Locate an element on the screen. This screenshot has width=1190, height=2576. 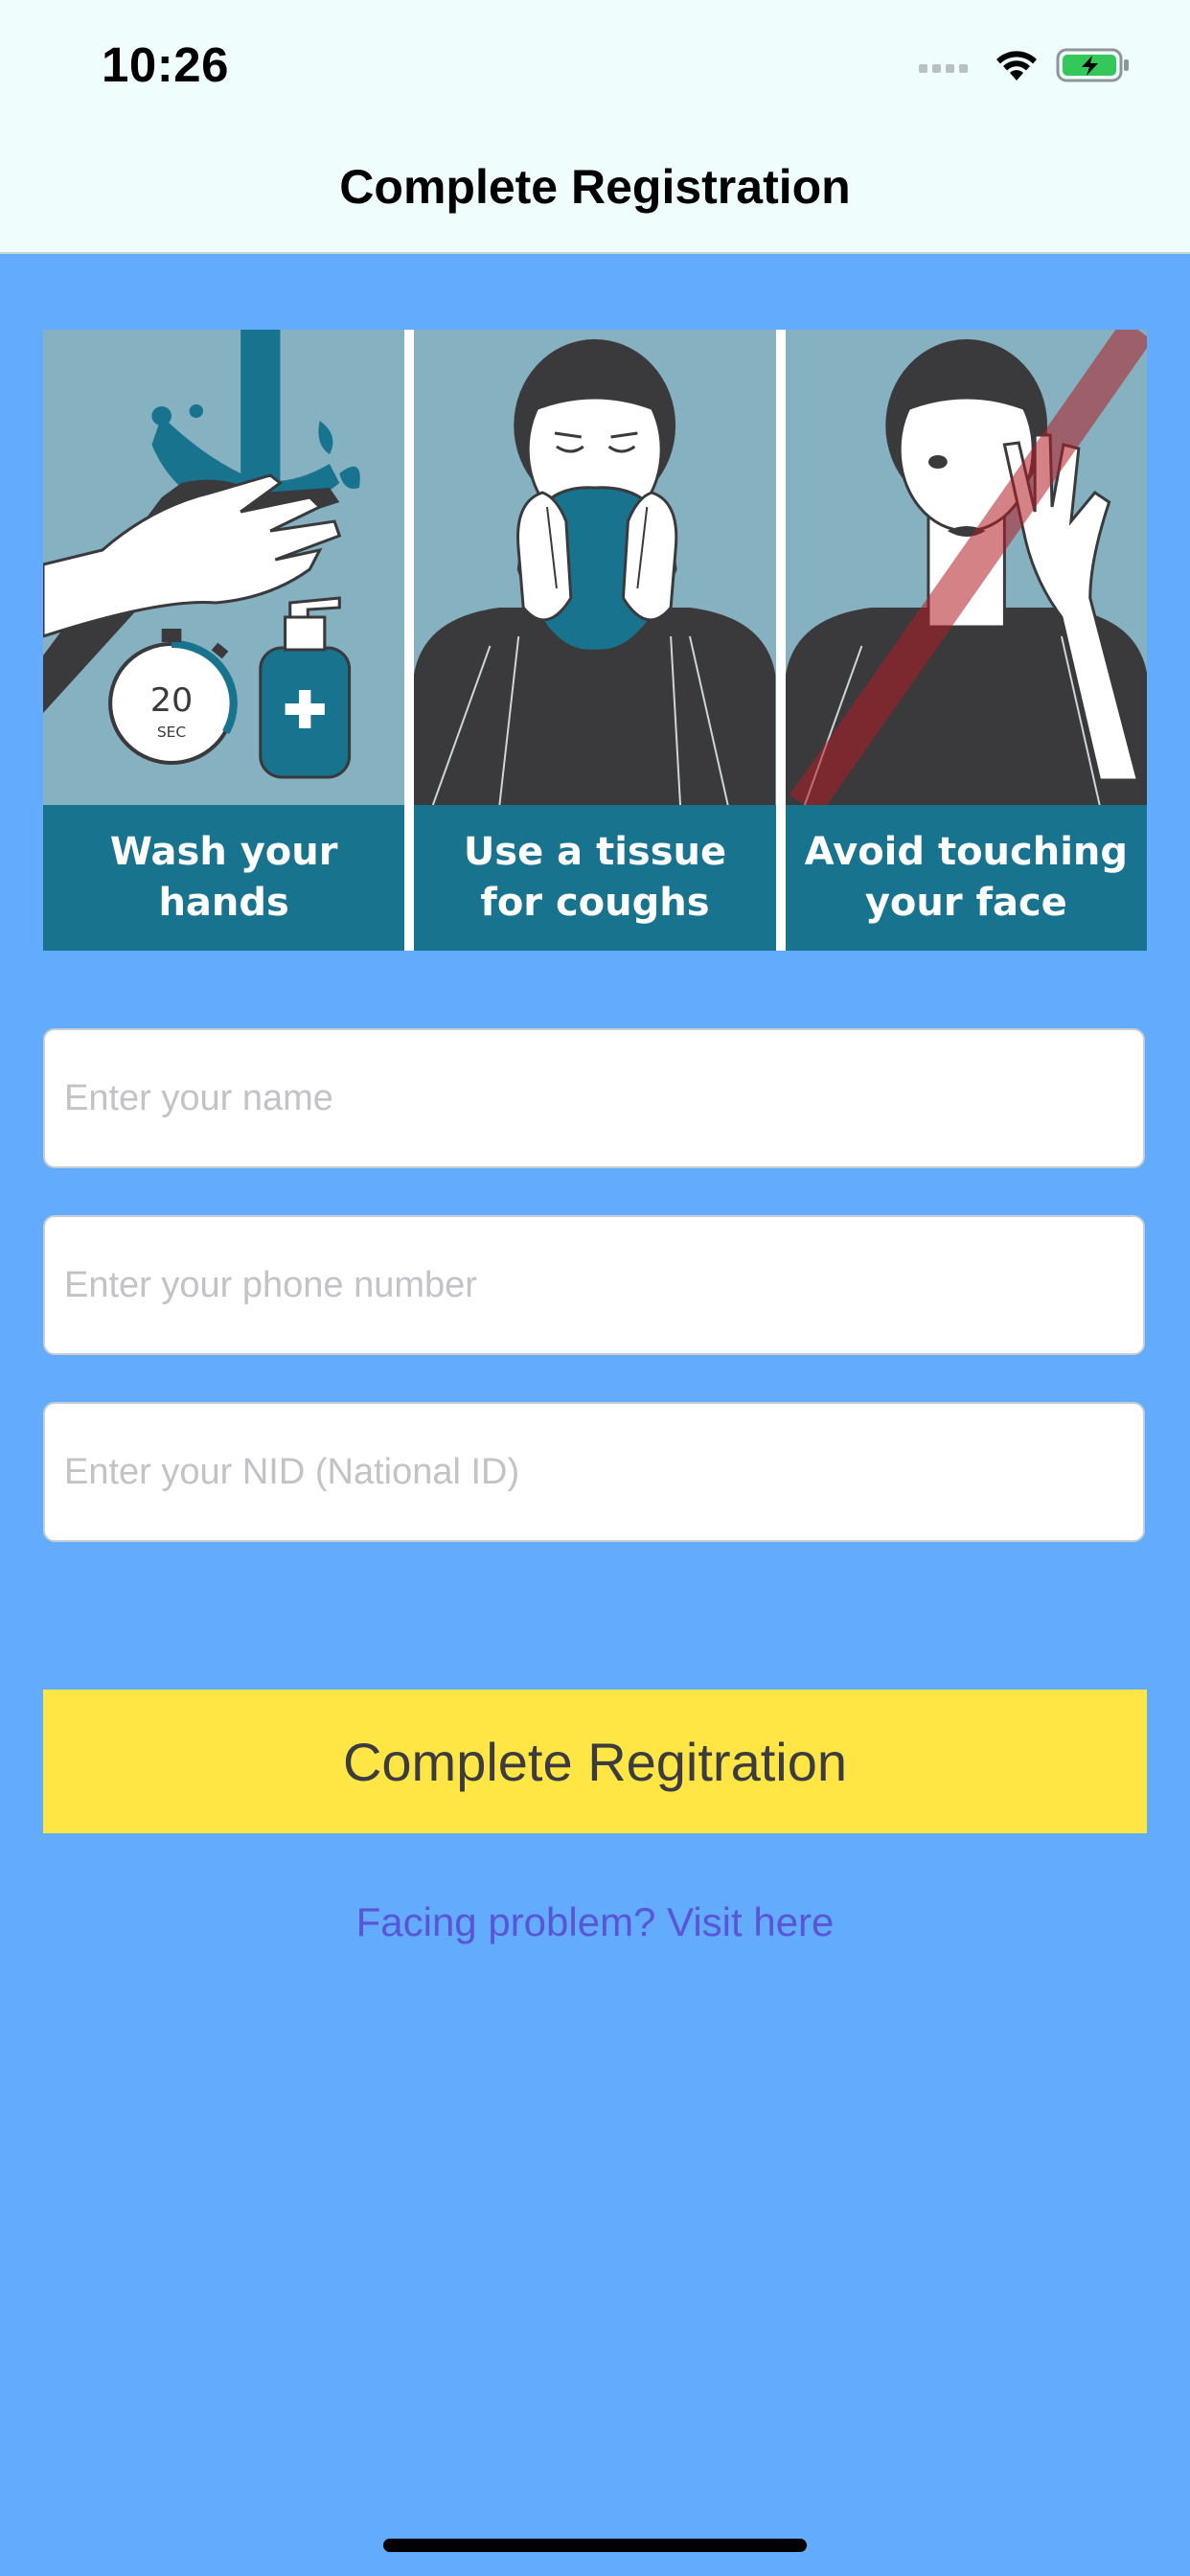
banner-panel-wash-hands: 20 SEC Wash your hands is located at coordinates (224, 640).